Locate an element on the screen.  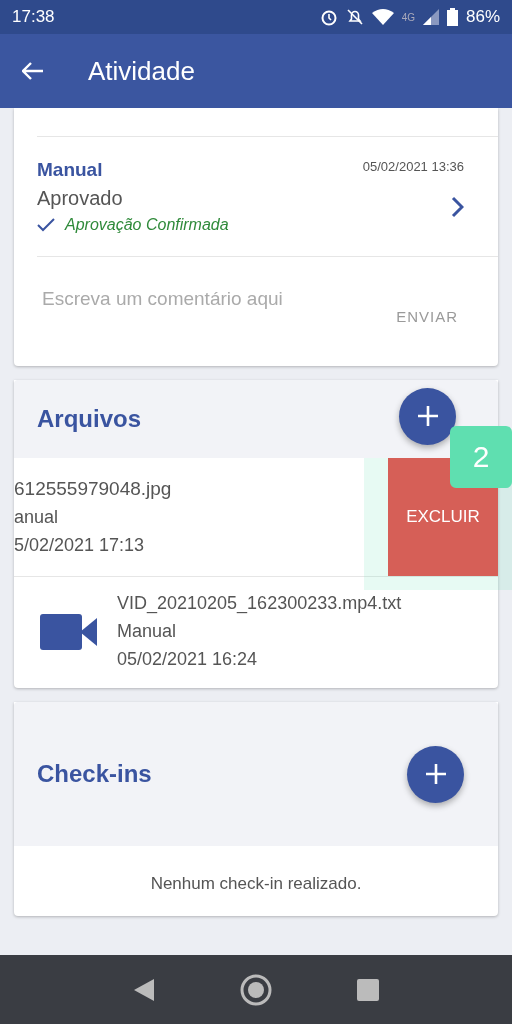
file-date: 5/02/2021 17:13 is located at coordinates (80, 545).